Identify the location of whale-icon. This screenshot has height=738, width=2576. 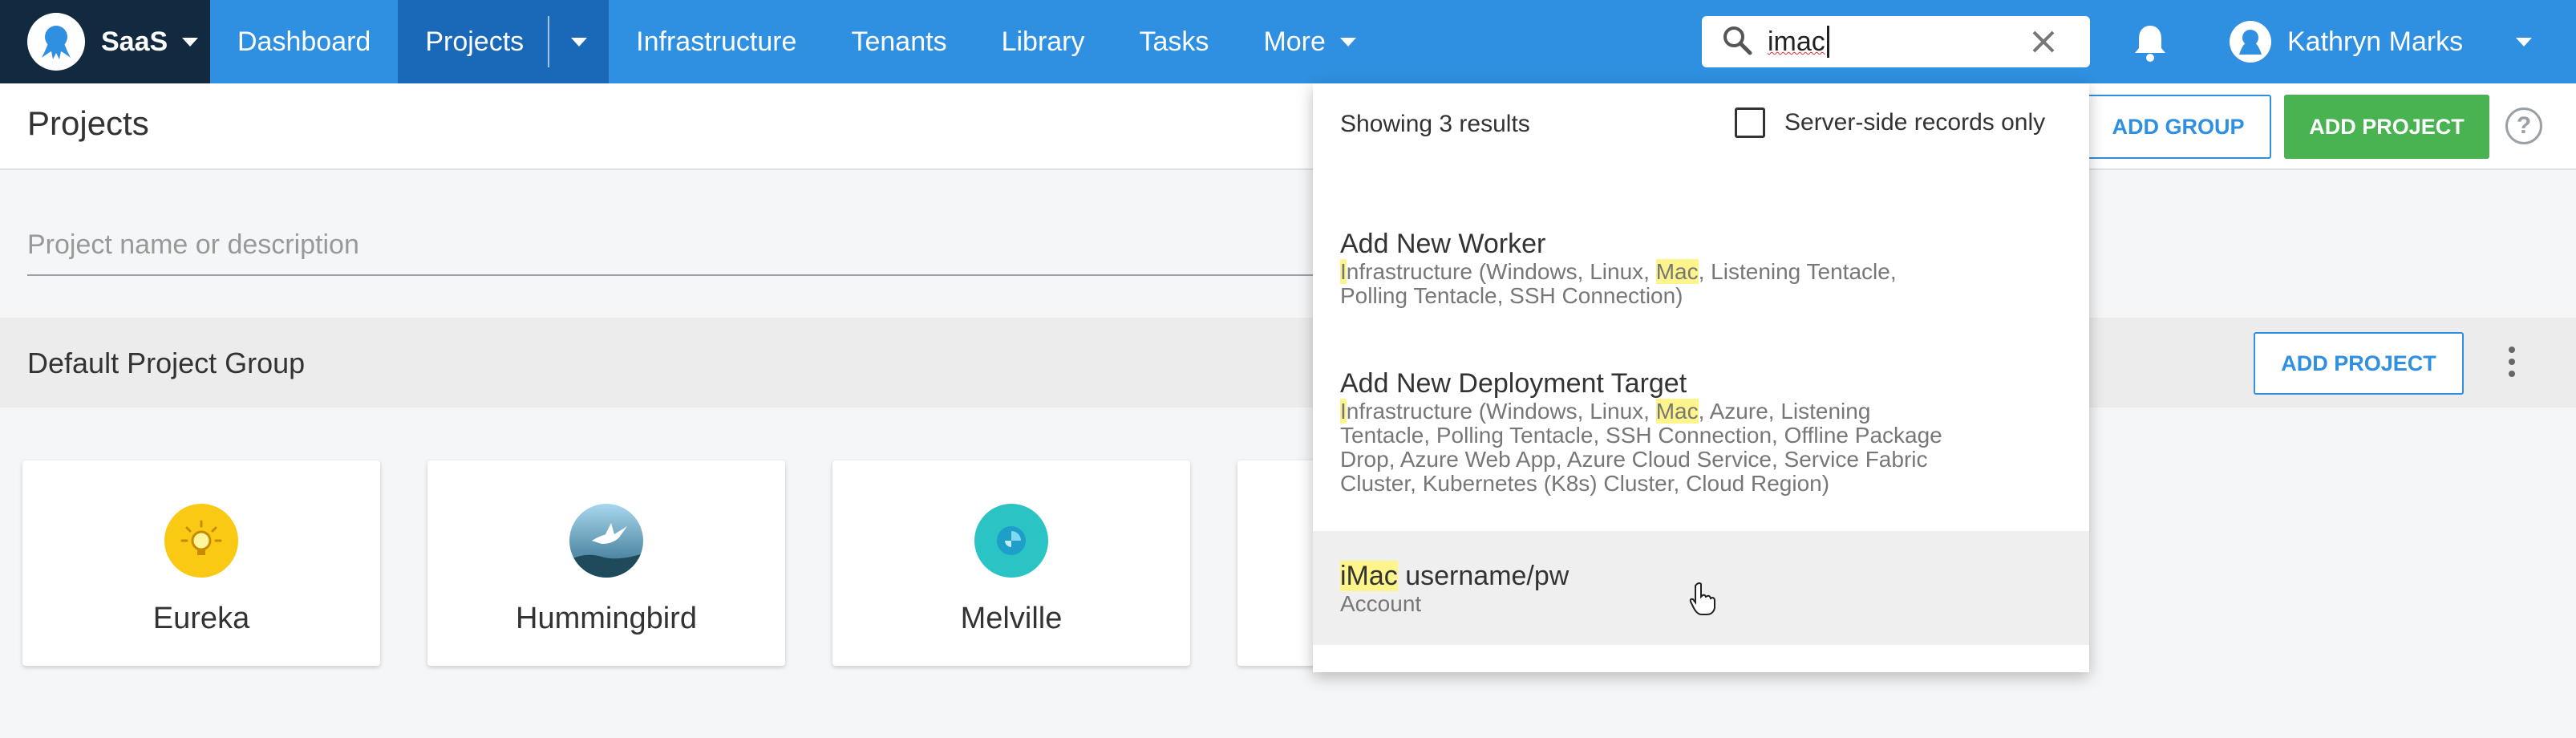
(1011, 541).